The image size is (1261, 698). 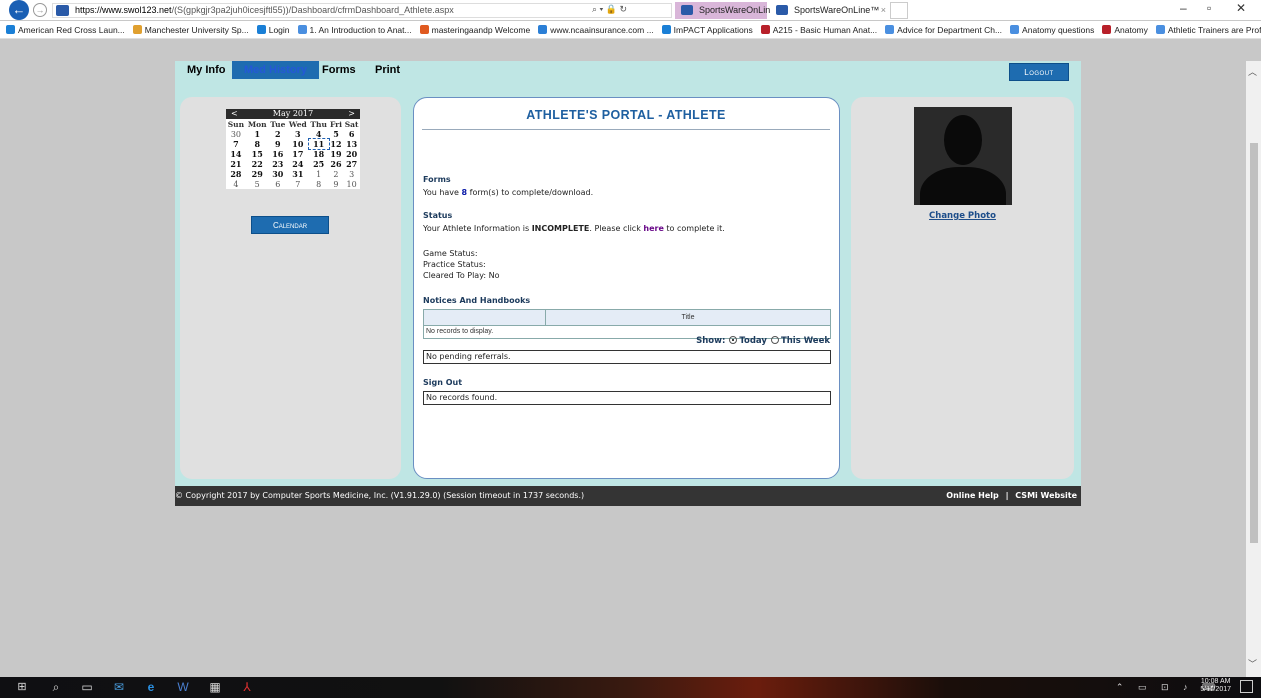 I want to click on calendar-day: 5, so click(x=336, y=134).